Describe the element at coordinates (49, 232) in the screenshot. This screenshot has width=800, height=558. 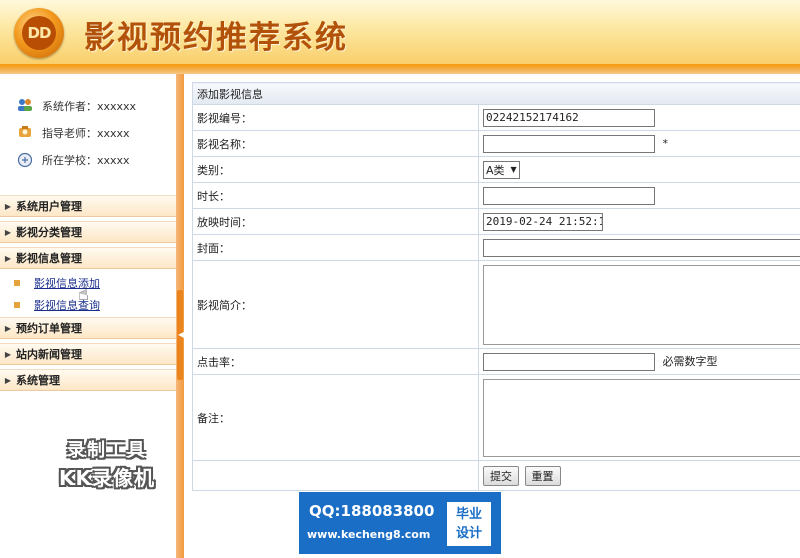
I see `menu-label: 影视分类管理` at that location.